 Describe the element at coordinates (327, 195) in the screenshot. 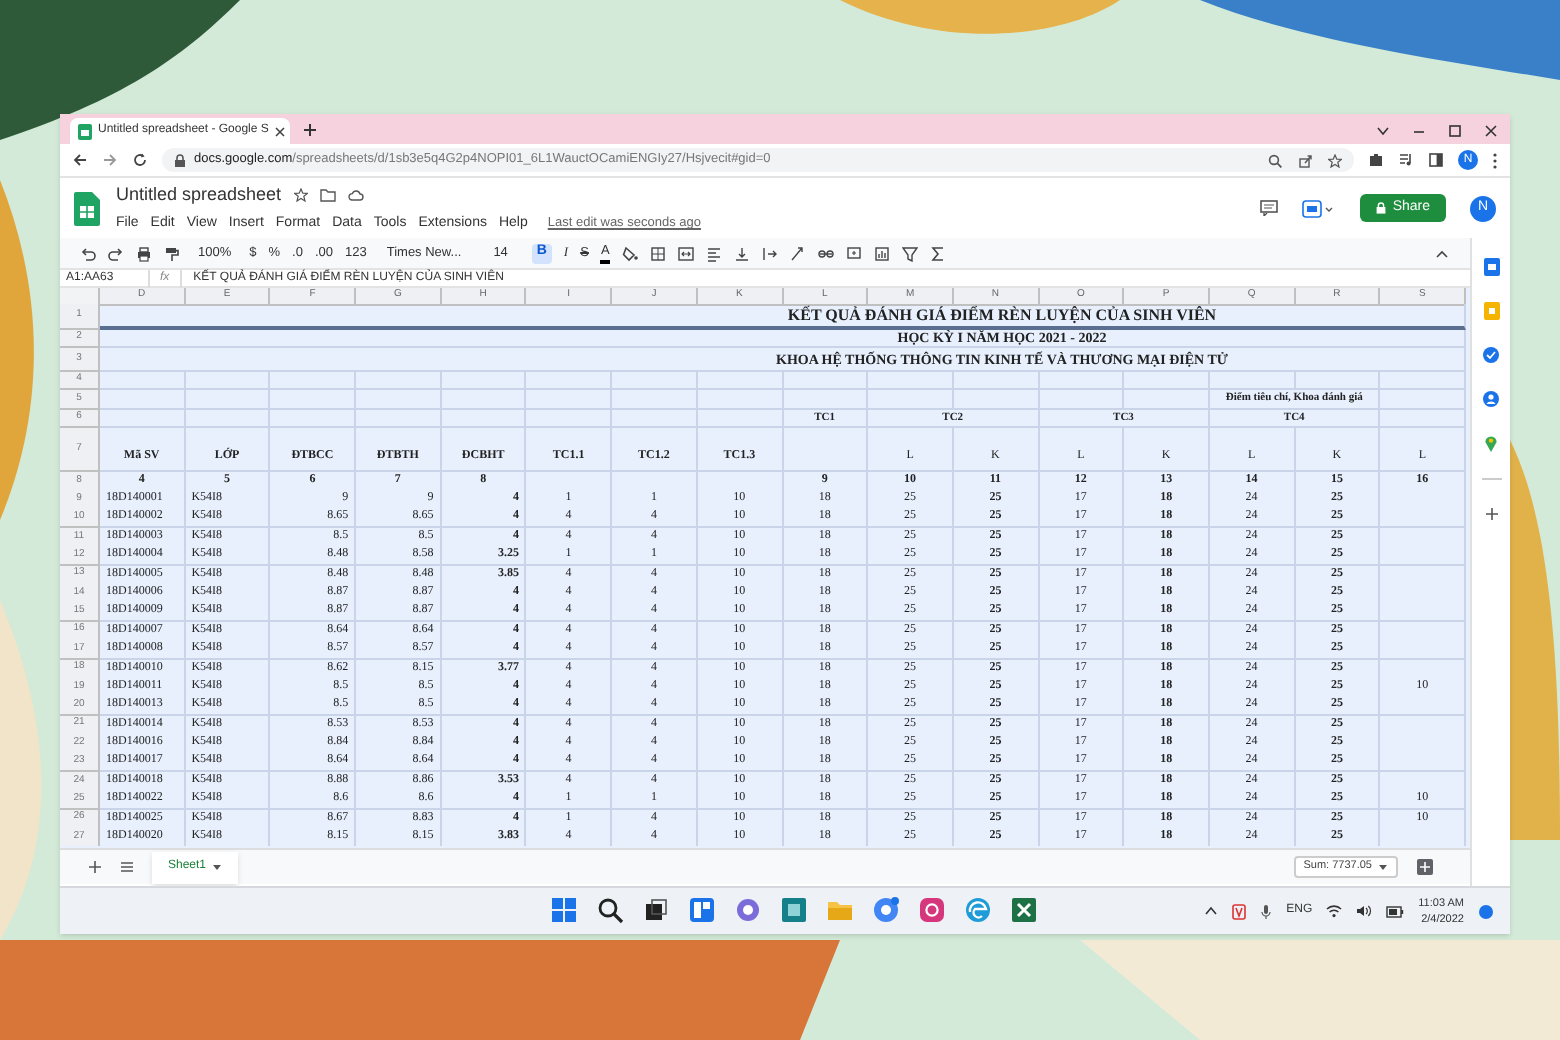

I see `folder-icon` at that location.